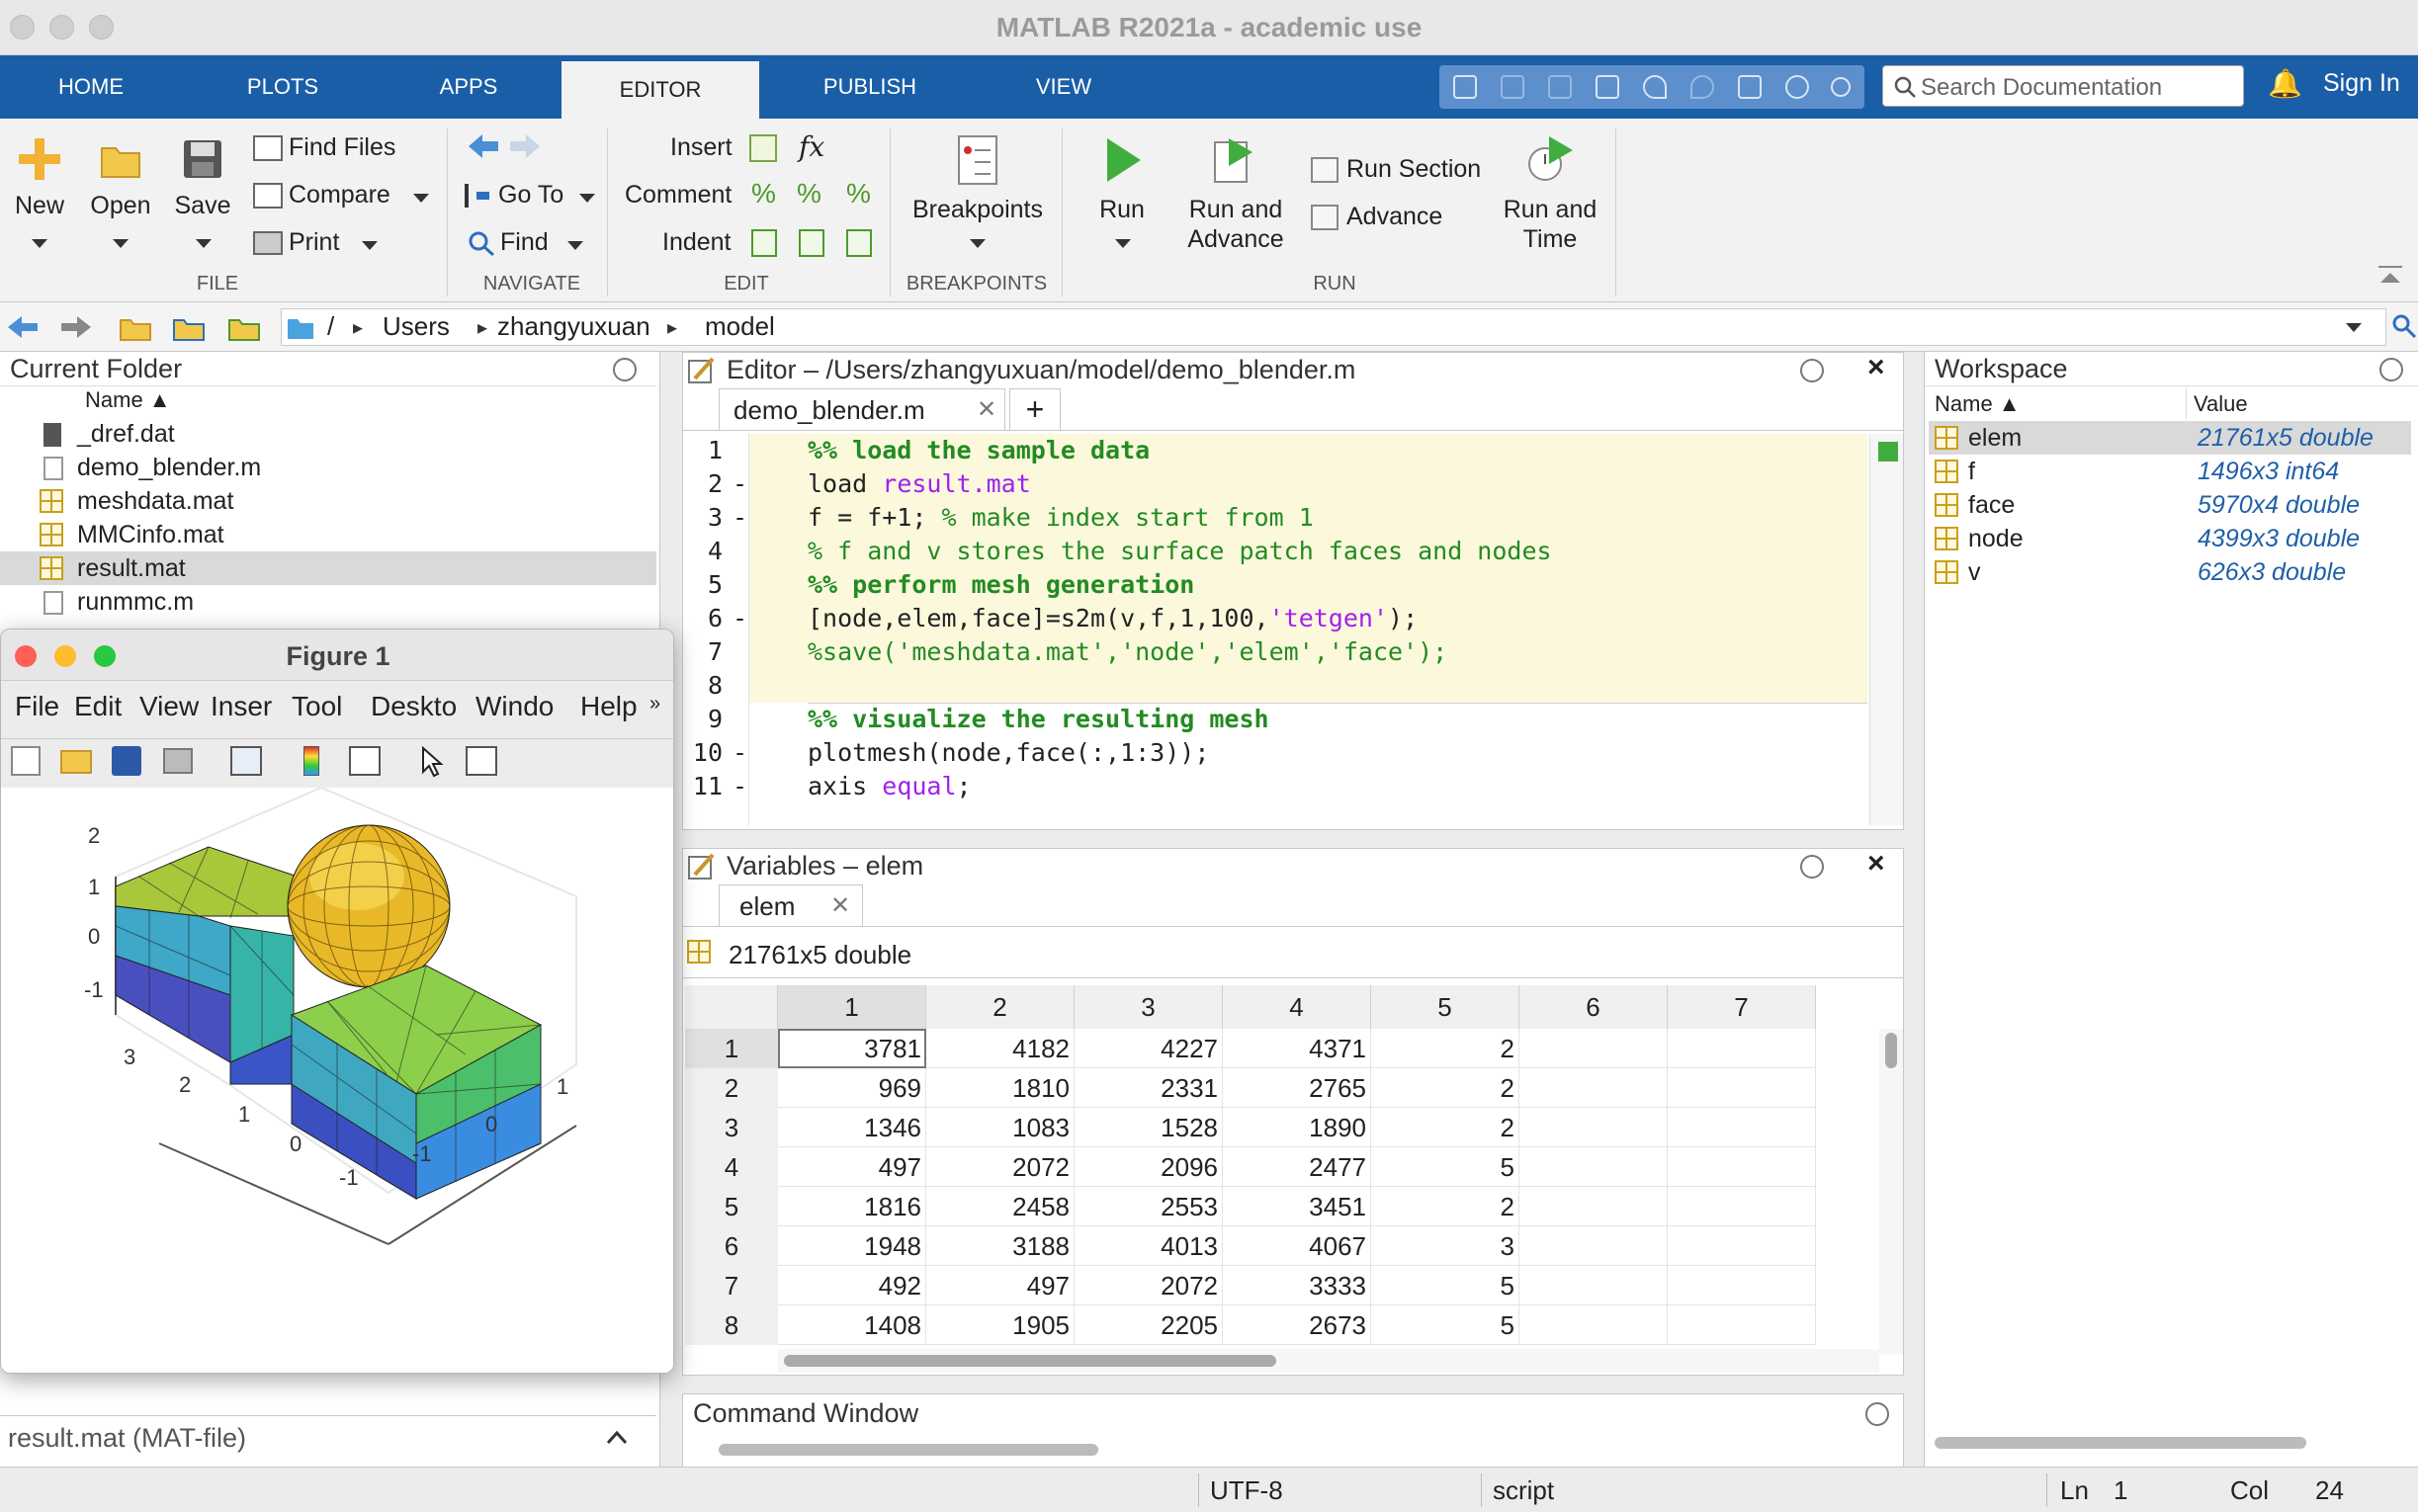 This screenshot has height=1512, width=2418. Describe the element at coordinates (2404, 327) in the screenshot. I see `search-folder-icon` at that location.